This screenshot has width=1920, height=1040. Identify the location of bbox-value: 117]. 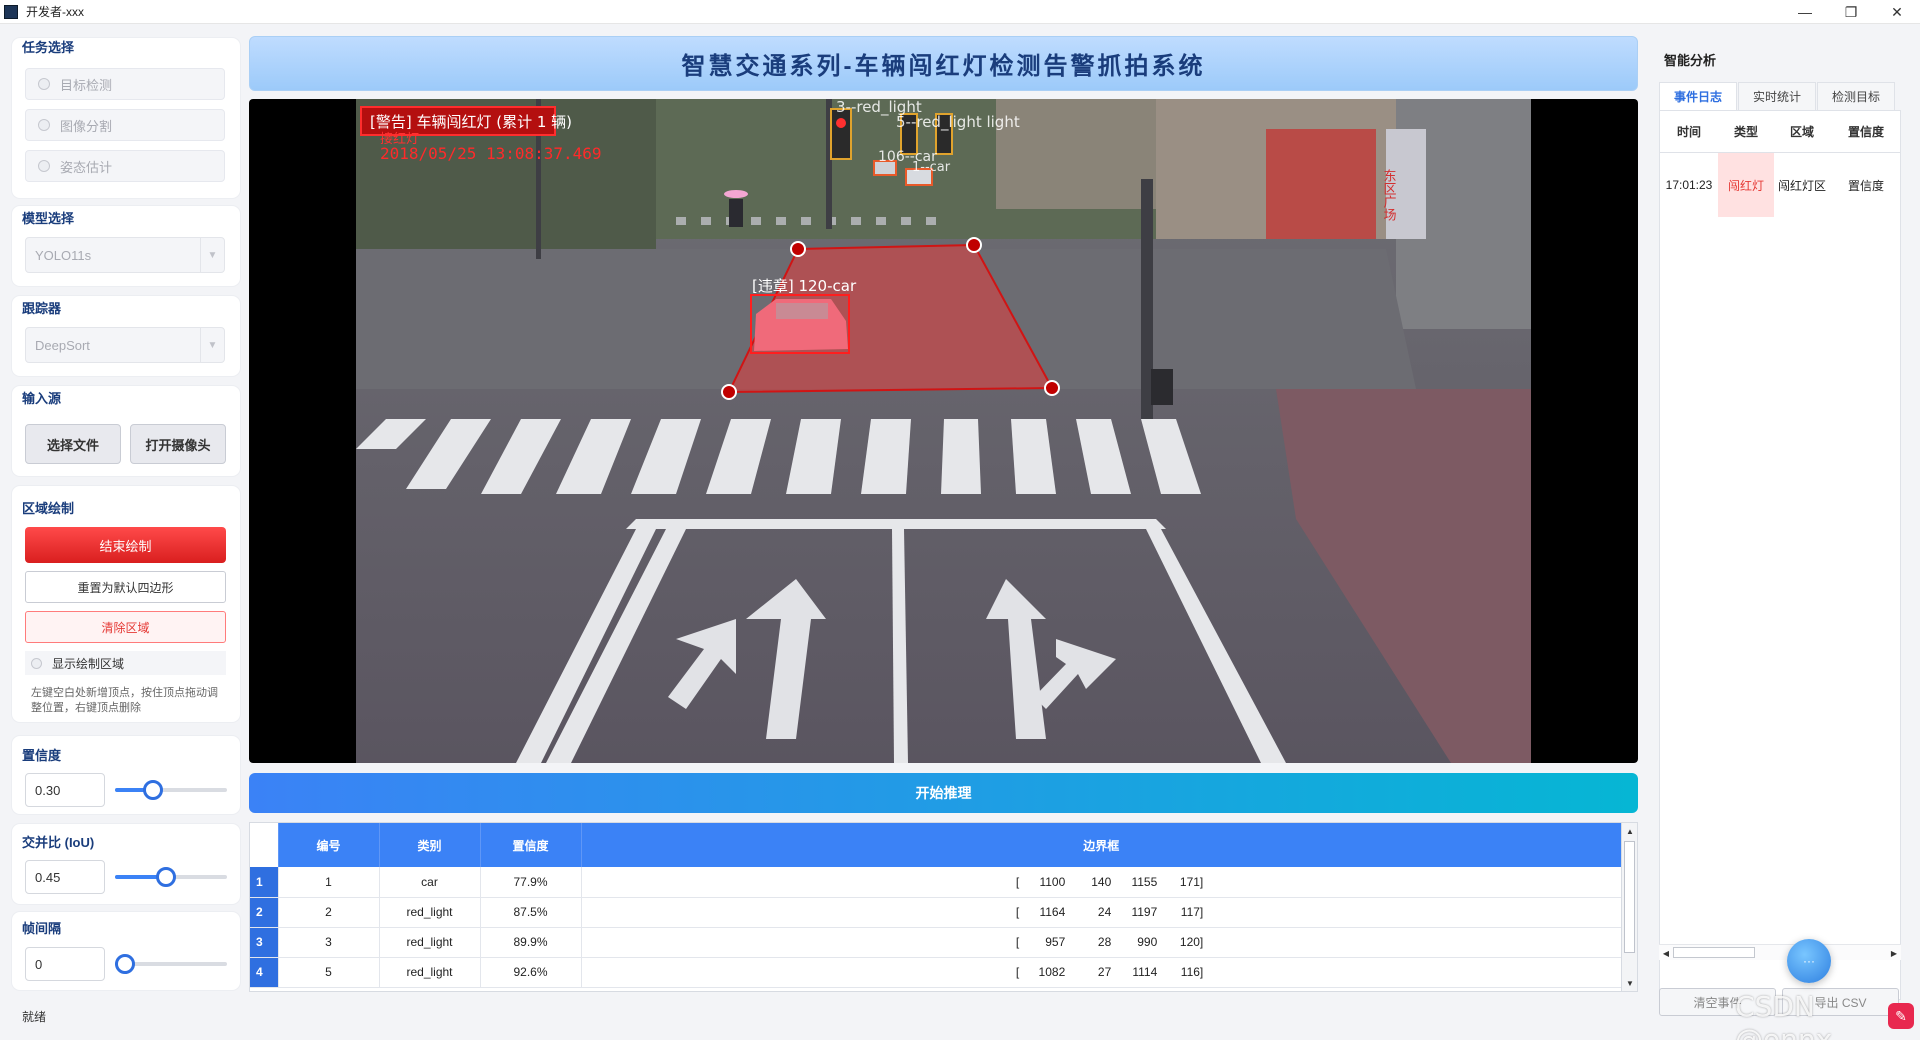
(1192, 912).